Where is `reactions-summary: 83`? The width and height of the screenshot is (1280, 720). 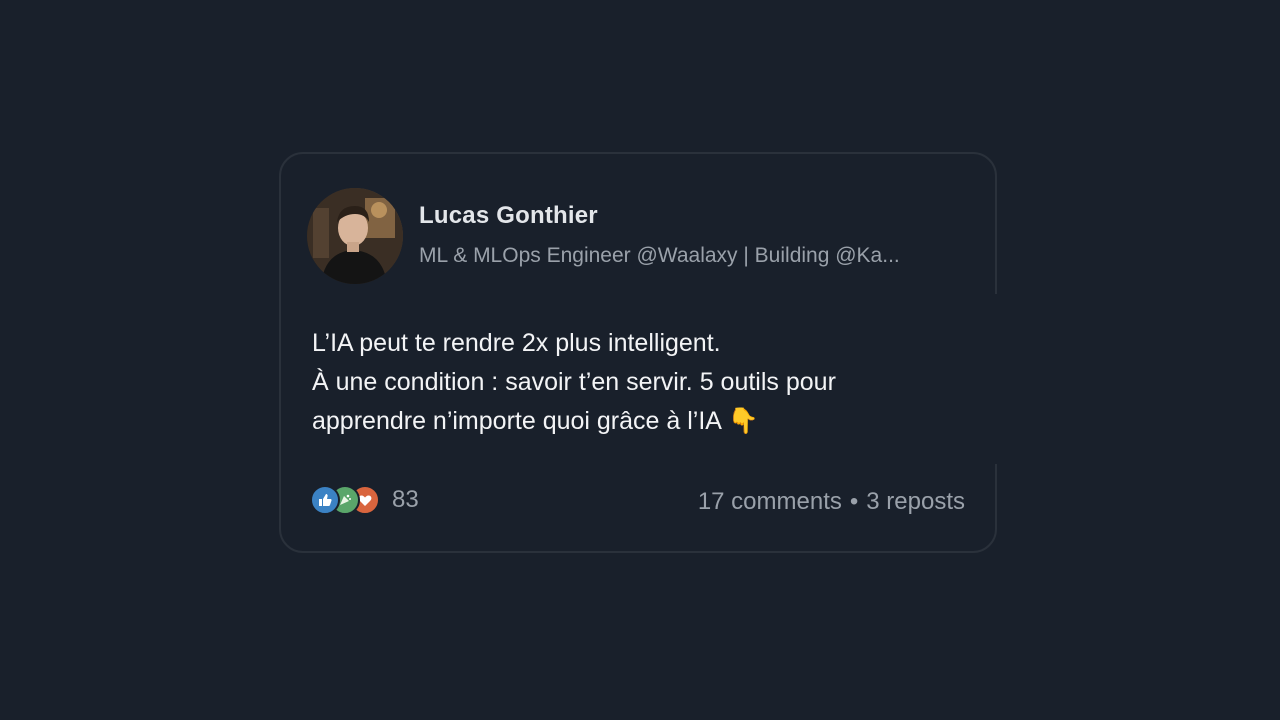
reactions-summary: 83 is located at coordinates (364, 500).